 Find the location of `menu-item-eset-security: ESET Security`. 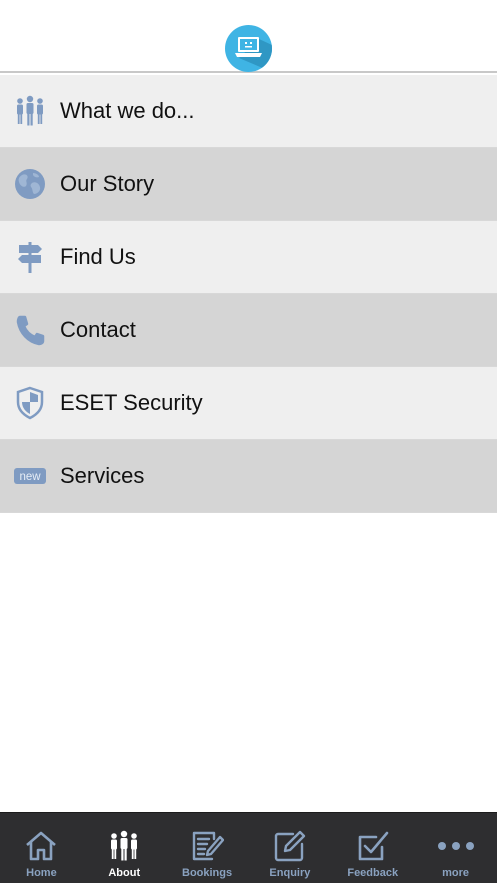

menu-item-eset-security: ESET Security is located at coordinates (248, 403).